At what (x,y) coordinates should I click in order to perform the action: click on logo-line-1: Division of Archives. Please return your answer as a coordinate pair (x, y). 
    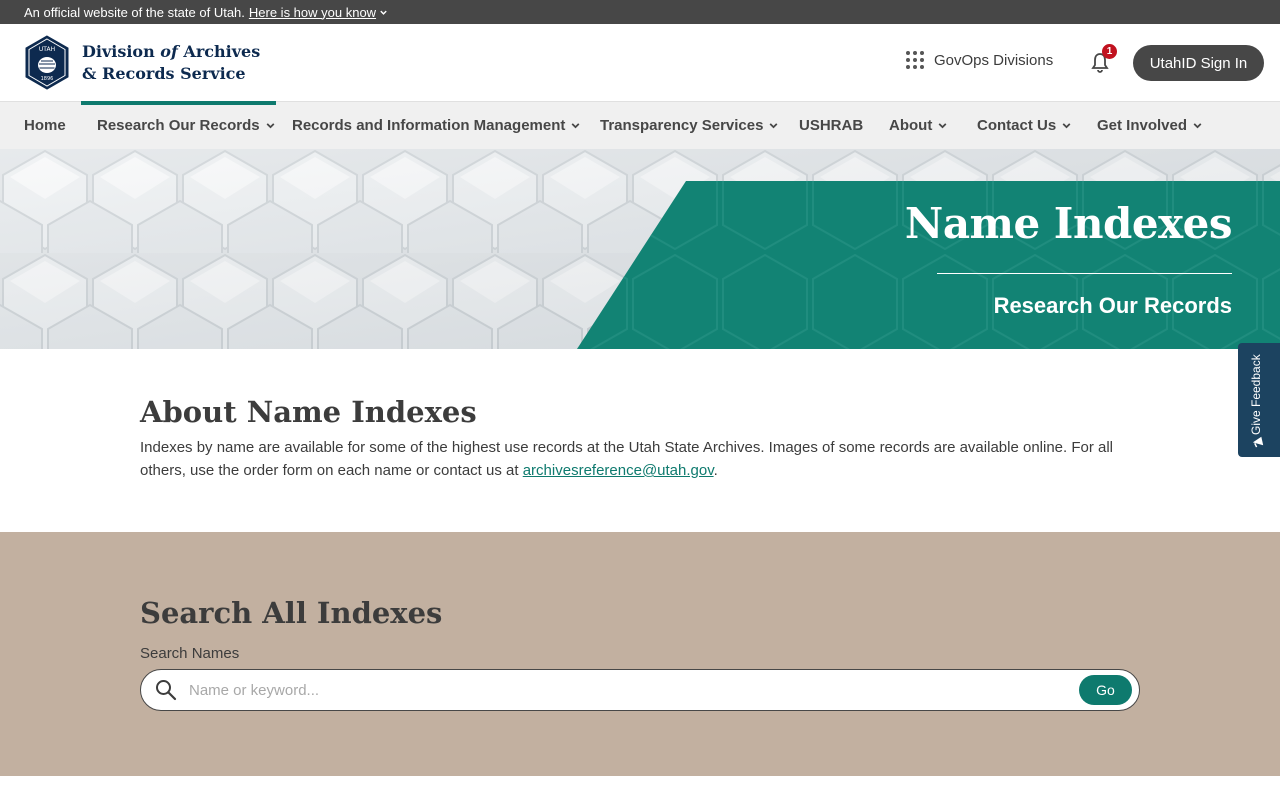
    Looking at the image, I should click on (171, 51).